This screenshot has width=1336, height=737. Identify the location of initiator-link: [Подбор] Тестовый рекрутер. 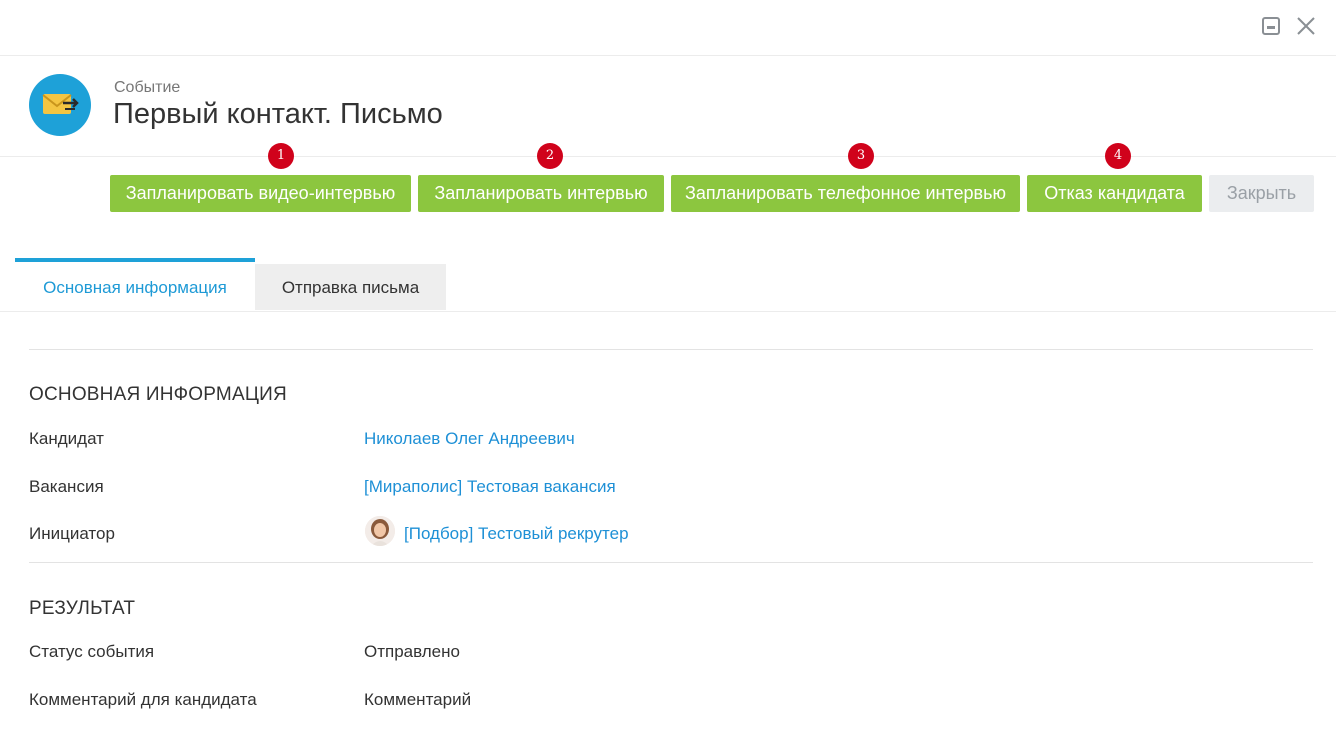
(516, 534).